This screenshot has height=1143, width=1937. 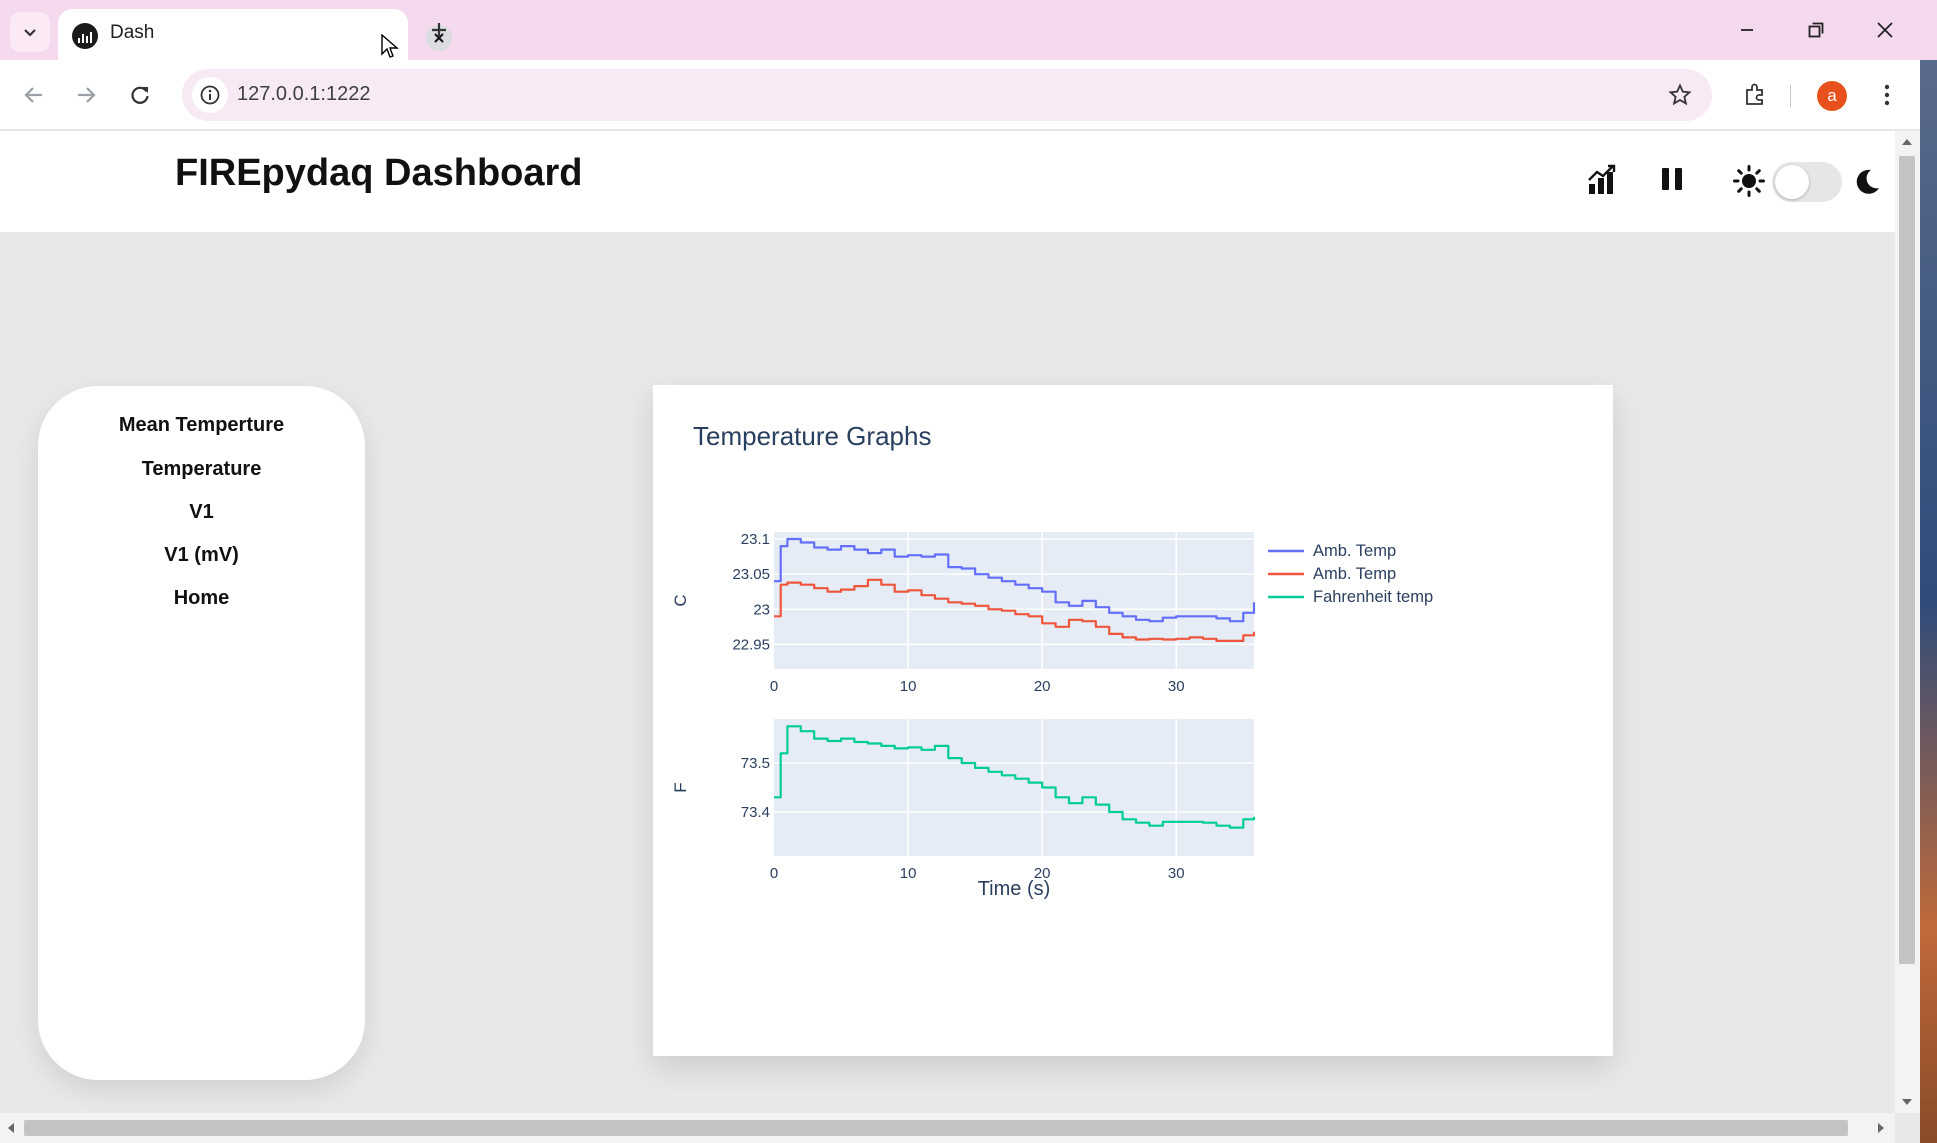 I want to click on plus-icon, so click(x=439, y=30).